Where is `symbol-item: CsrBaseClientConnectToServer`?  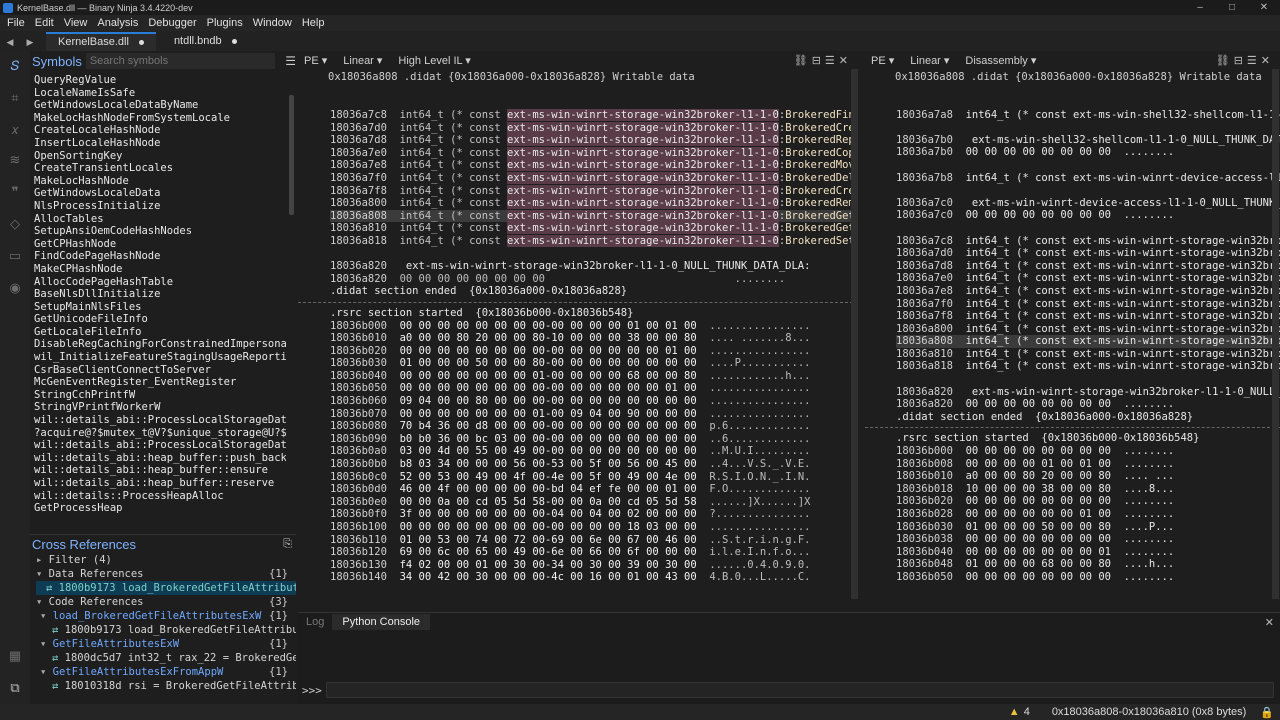 symbol-item: CsrBaseClientConnectToServer is located at coordinates (160, 370).